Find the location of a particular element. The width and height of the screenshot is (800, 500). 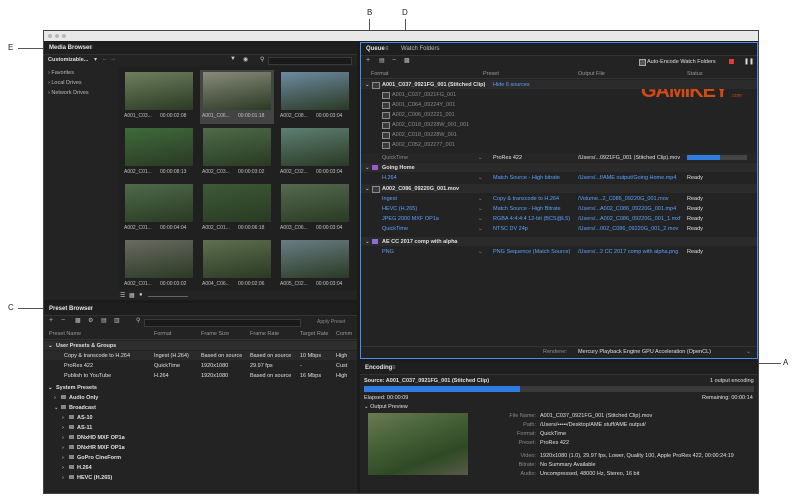

grid-view-icon: ▦ is located at coordinates (132, 295).